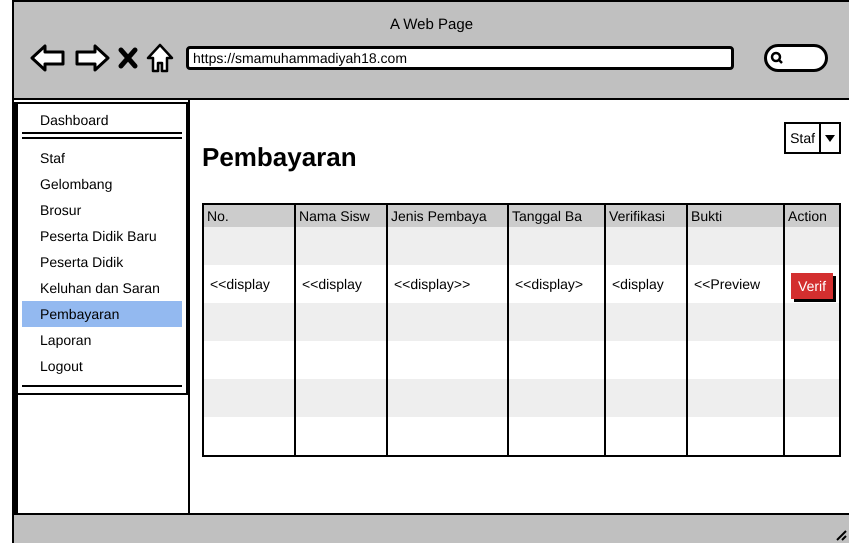 The width and height of the screenshot is (849, 543). Describe the element at coordinates (102, 340) in the screenshot. I see `sidebar-item: Laporan` at that location.